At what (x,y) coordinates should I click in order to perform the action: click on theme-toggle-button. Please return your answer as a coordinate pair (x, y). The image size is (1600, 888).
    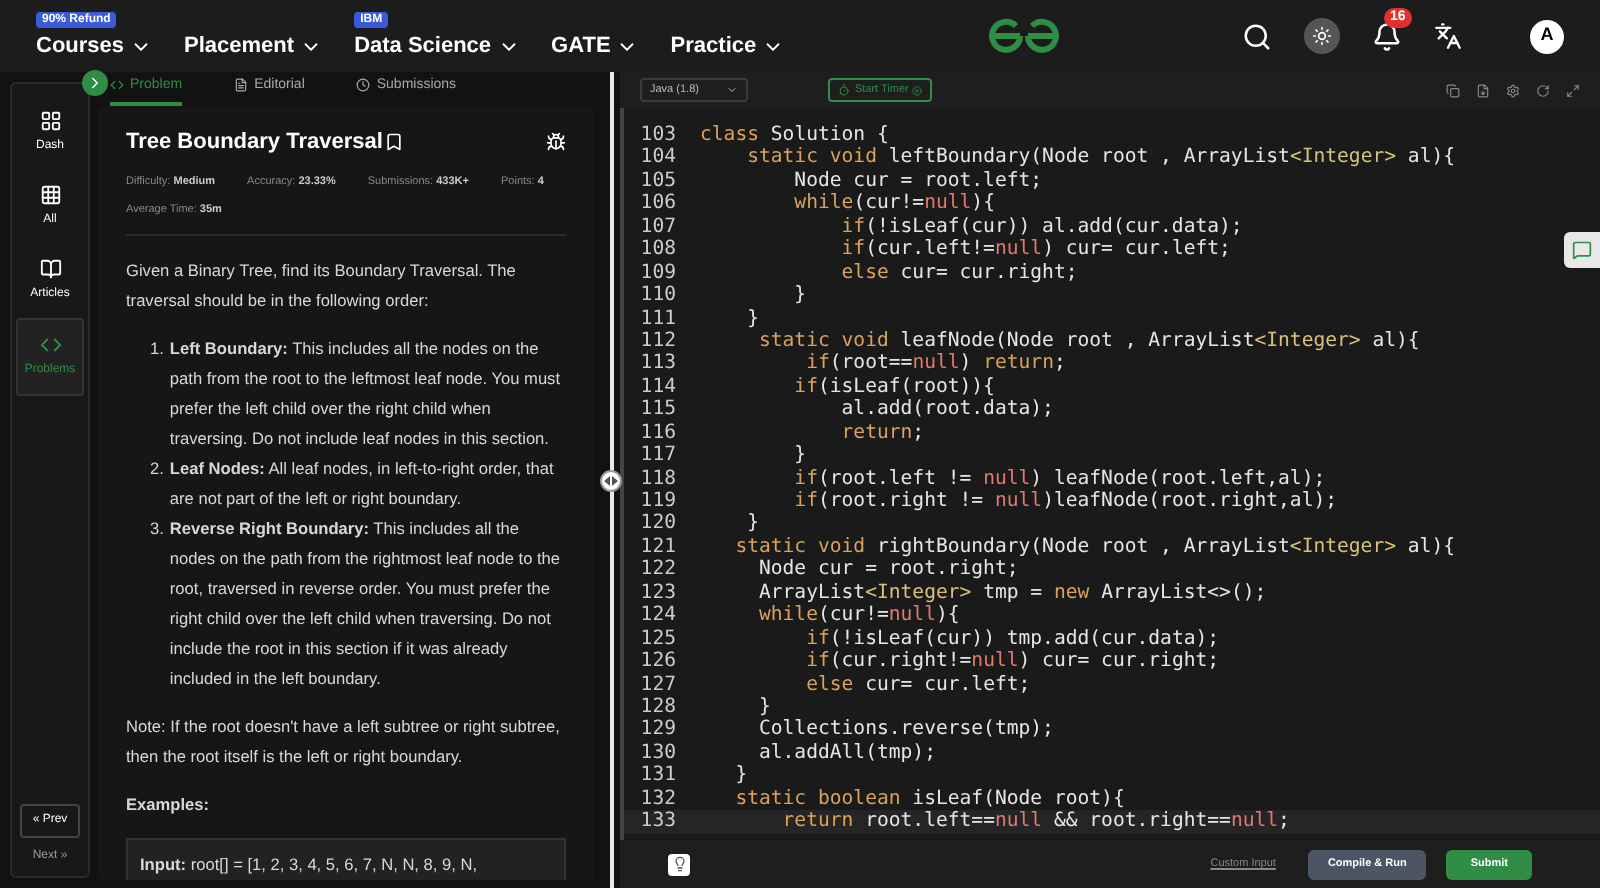
    Looking at the image, I should click on (1322, 36).